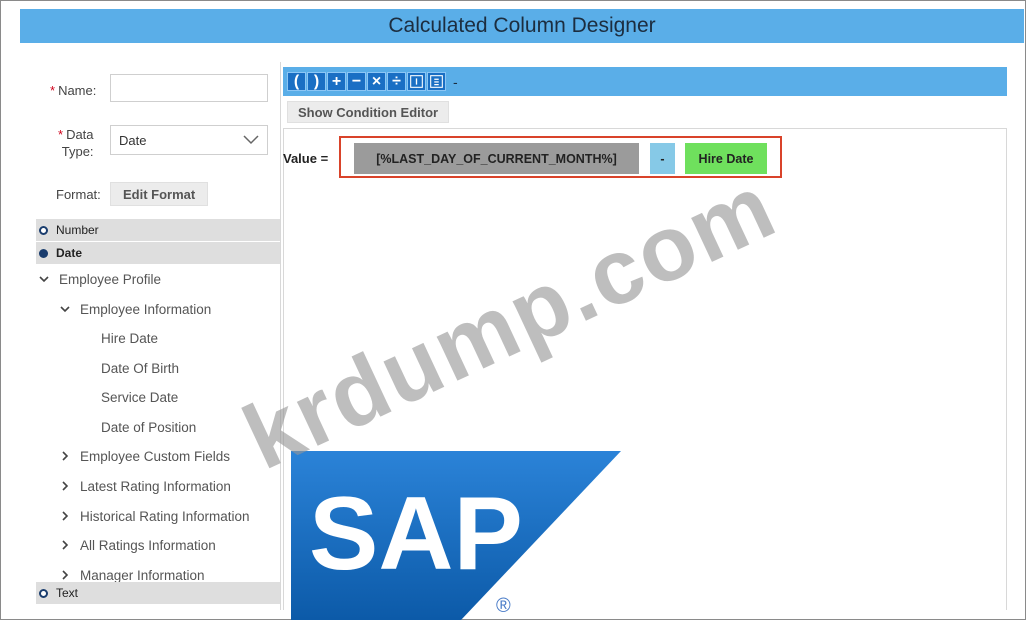 The width and height of the screenshot is (1026, 620). I want to click on data-type-select: Date, so click(189, 140).